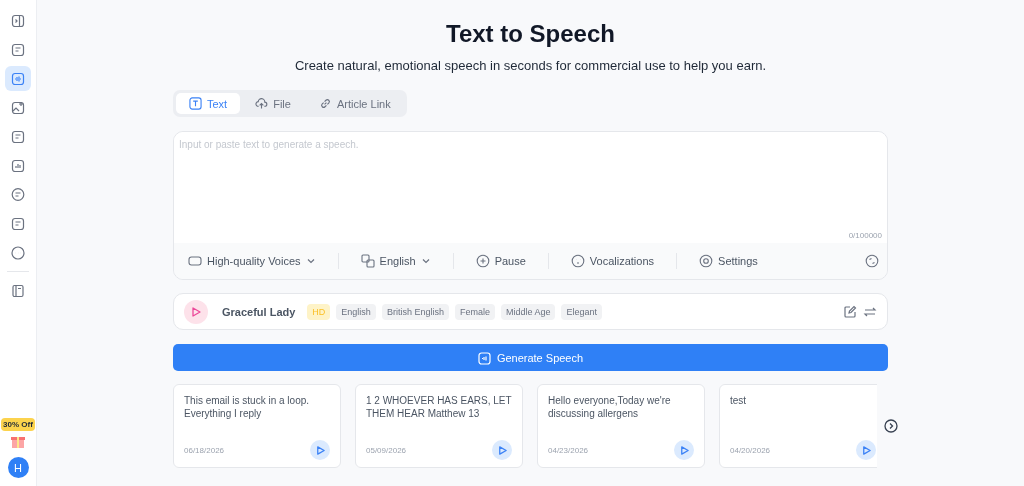 The image size is (1024, 486). What do you see at coordinates (850, 311) in the screenshot?
I see `edit-icon` at bounding box center [850, 311].